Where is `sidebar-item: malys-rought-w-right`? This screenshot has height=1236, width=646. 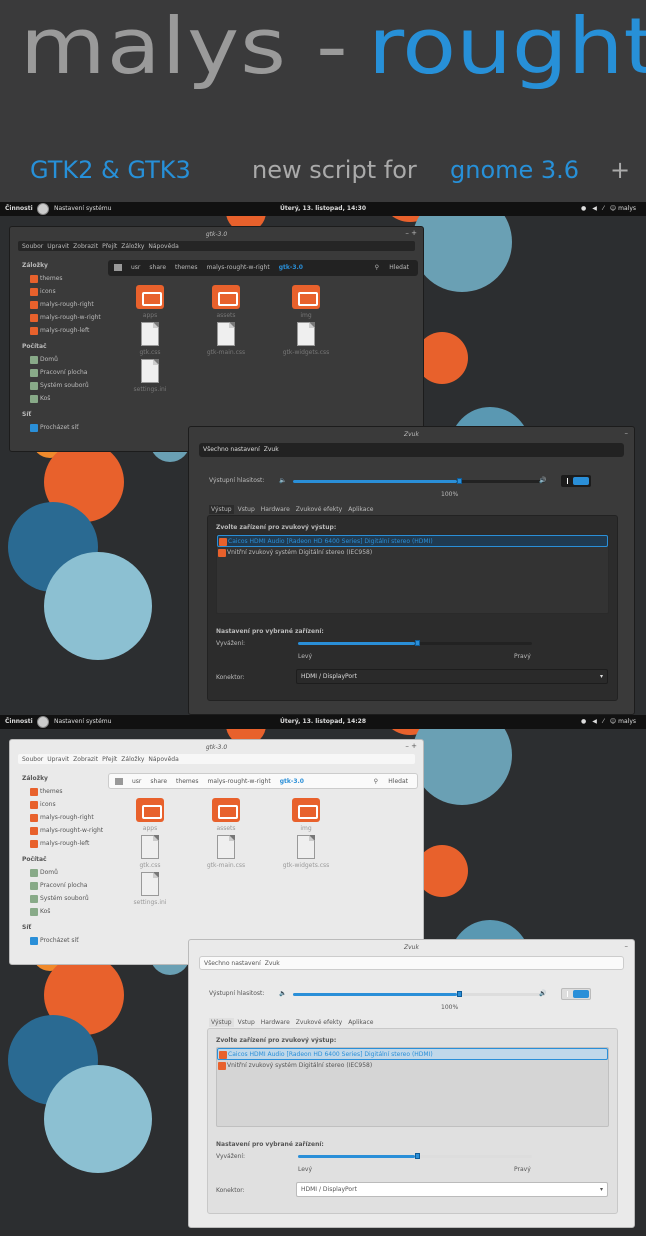
sidebar-item: malys-rought-w-right is located at coordinates (70, 831).